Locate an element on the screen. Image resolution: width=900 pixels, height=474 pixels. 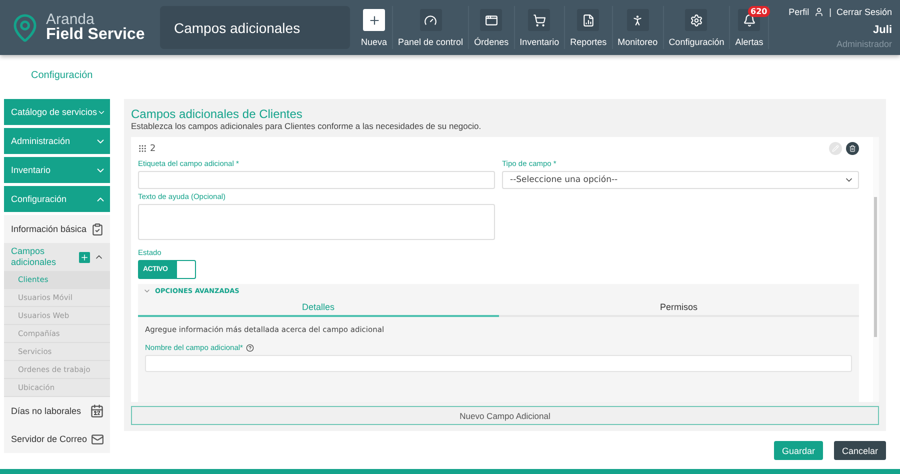
nav-item: Inventario is located at coordinates (540, 27).